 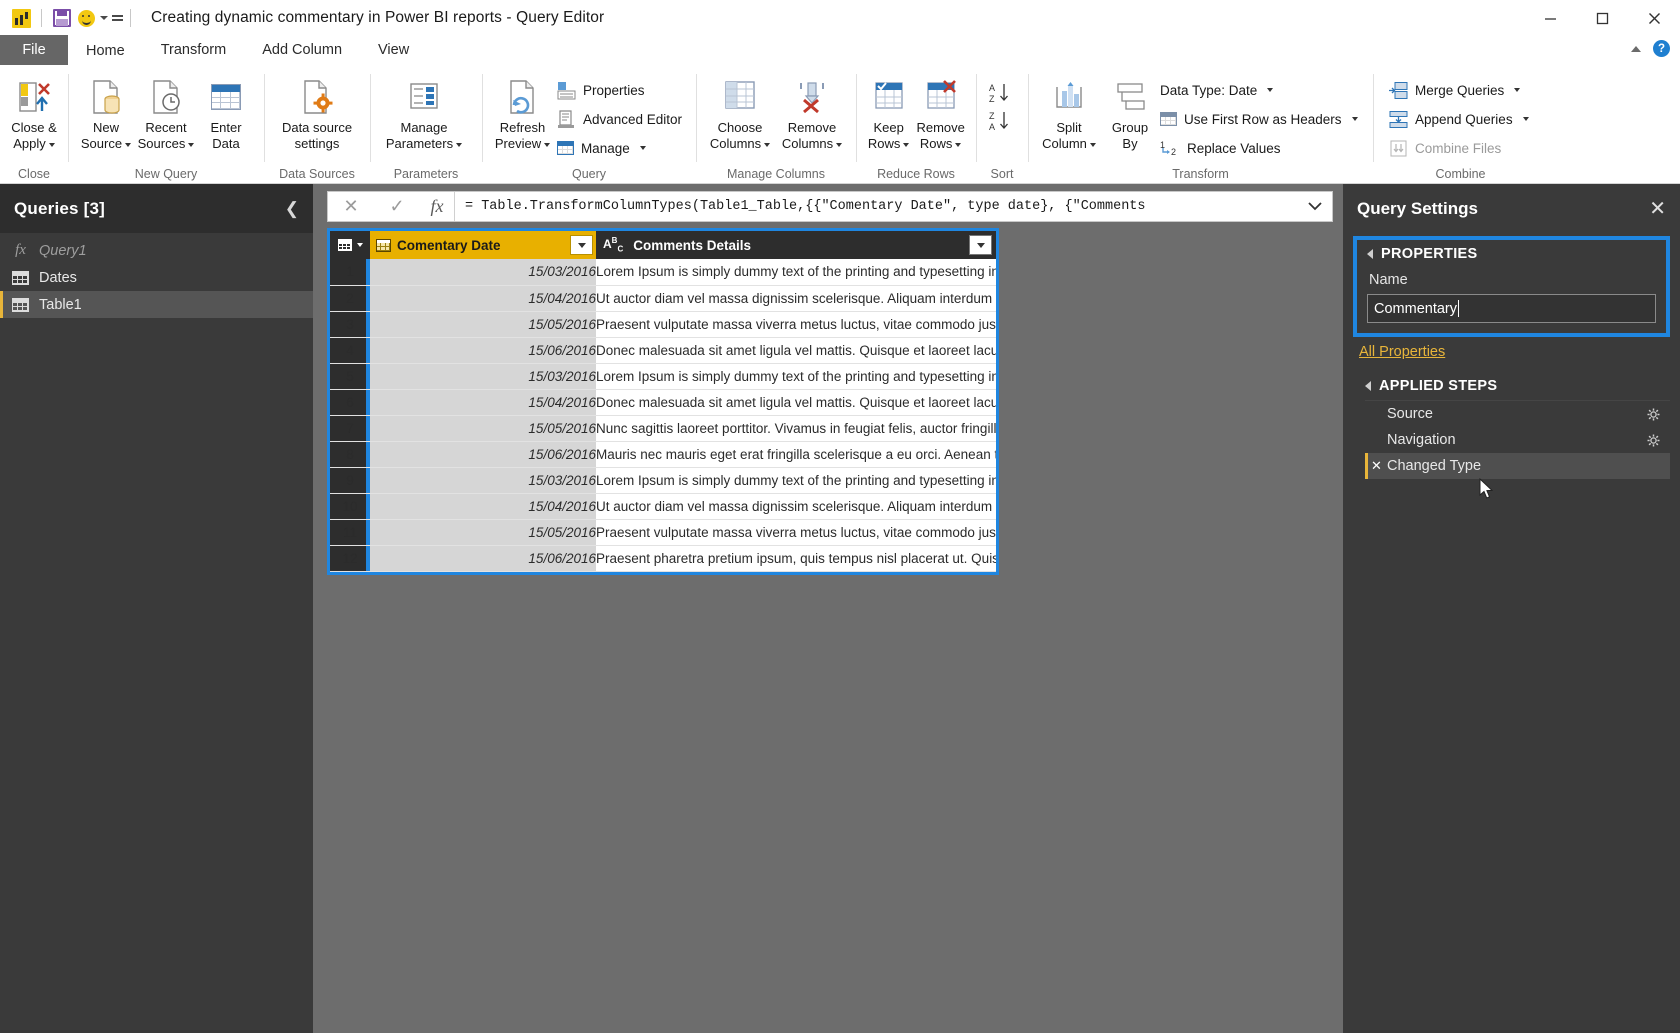 What do you see at coordinates (393, 50) in the screenshot?
I see `tab-view: View` at bounding box center [393, 50].